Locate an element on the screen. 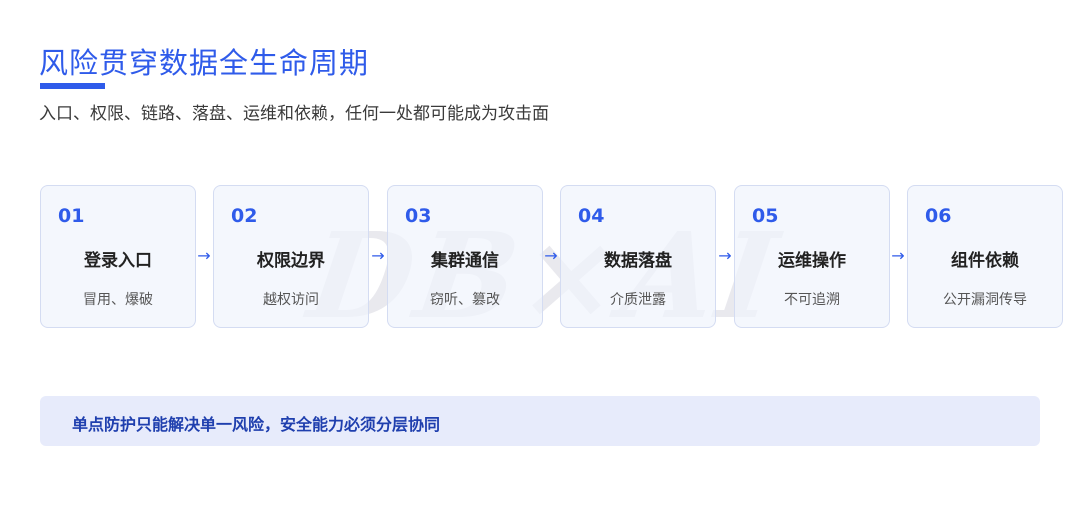 Image resolution: width=1080 pixels, height=507 pixels. step-title: 数据落盘 is located at coordinates (638, 261).